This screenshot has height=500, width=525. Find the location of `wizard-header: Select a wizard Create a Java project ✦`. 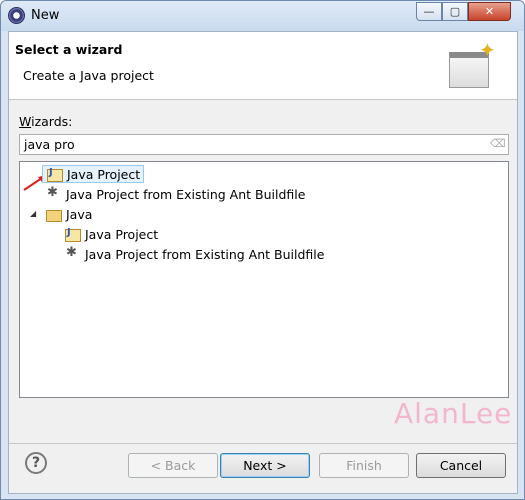

wizard-header: Select a wizard Create a Java project ✦ is located at coordinates (263, 66).